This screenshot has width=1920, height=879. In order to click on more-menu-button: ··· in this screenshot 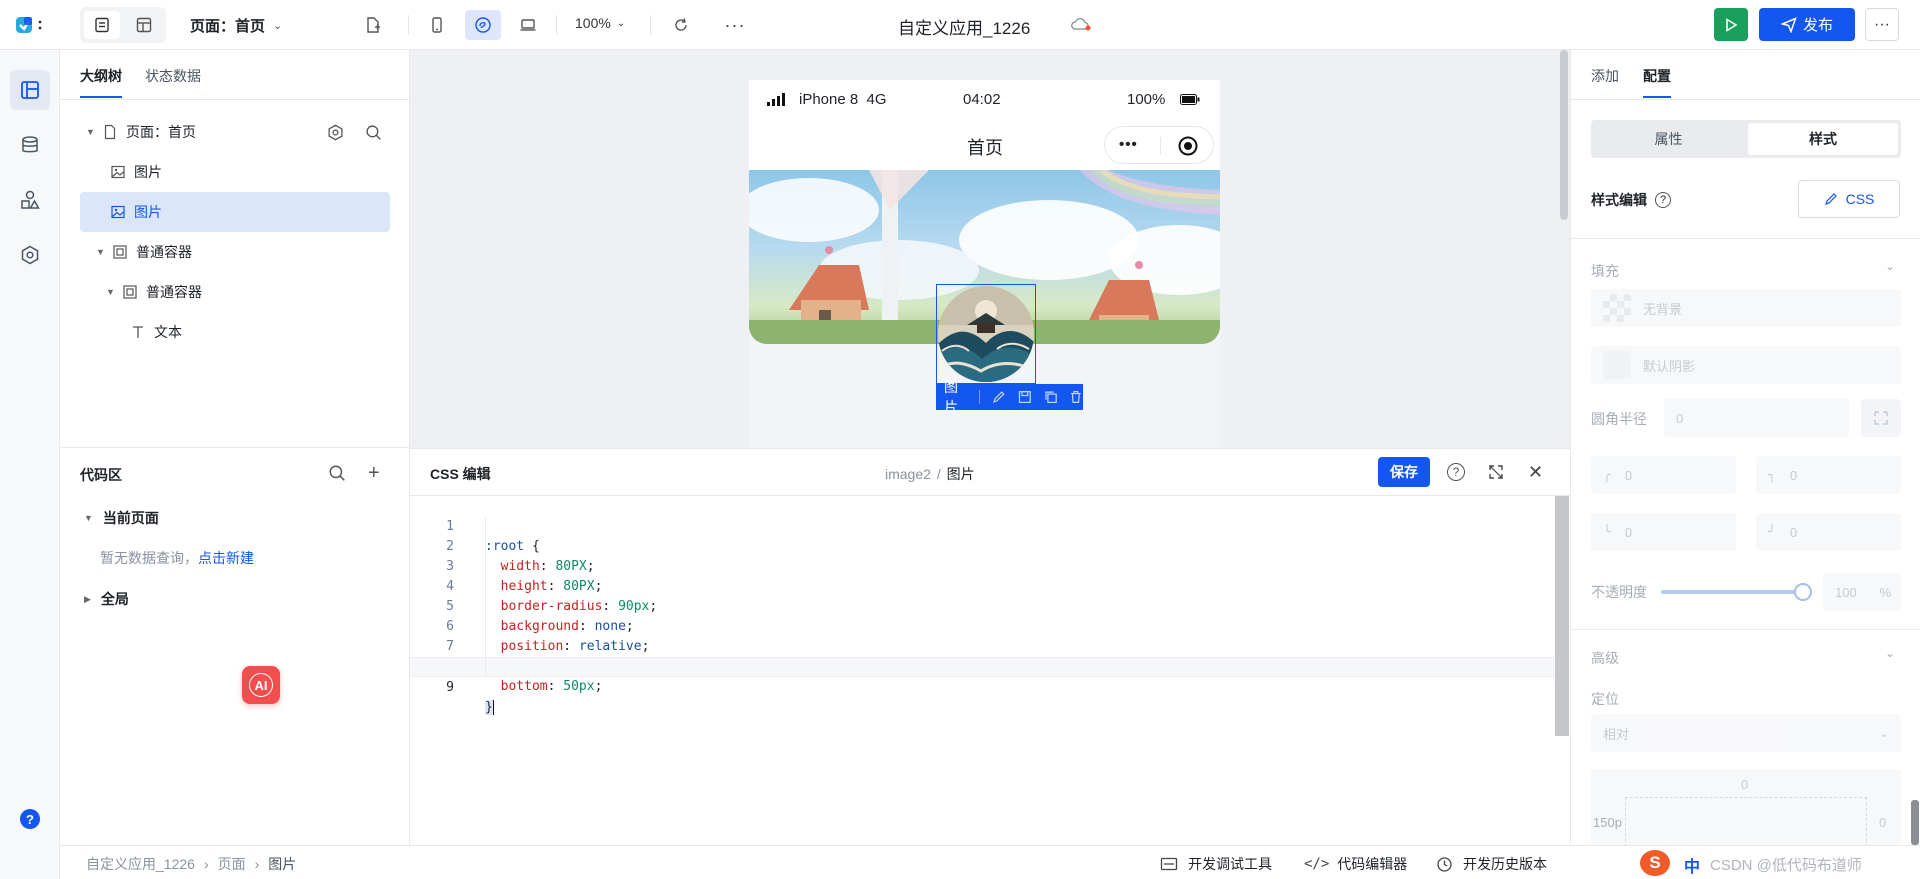, I will do `click(1882, 24)`.